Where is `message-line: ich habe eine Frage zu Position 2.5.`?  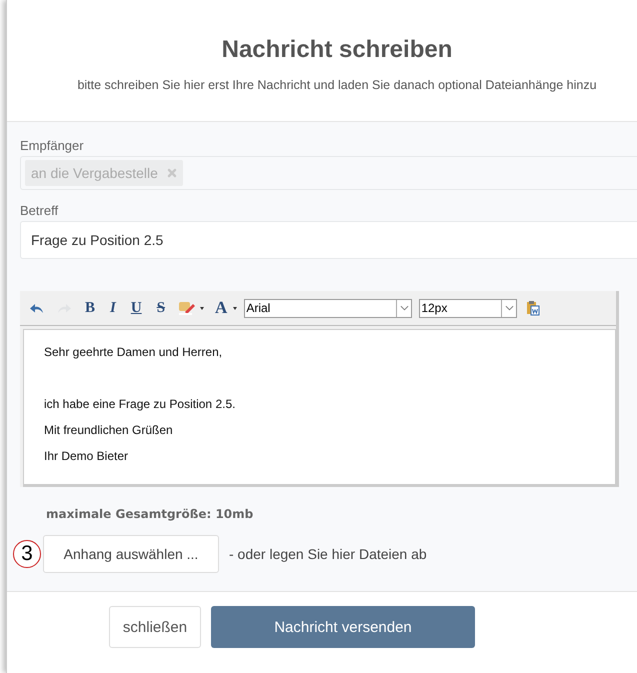 message-line: ich habe eine Frage zu Position 2.5. is located at coordinates (140, 404).